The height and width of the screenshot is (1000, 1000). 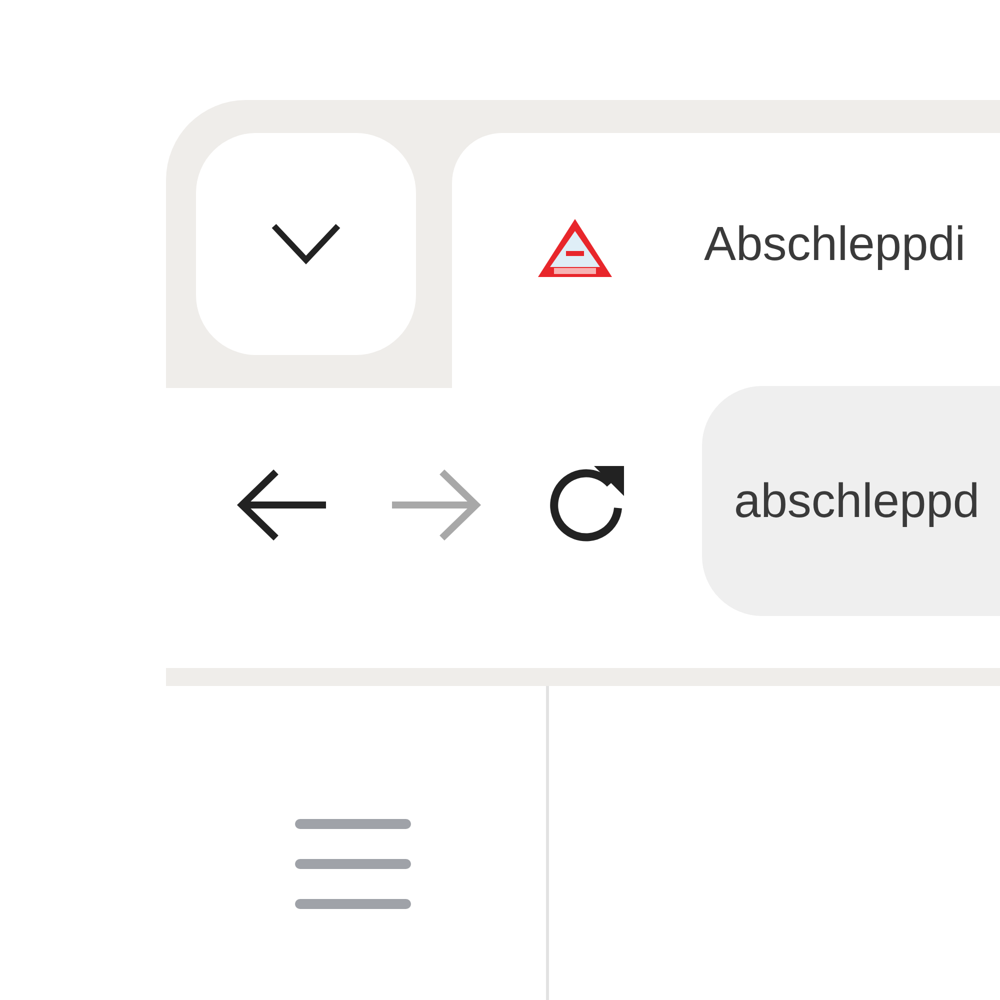 I want to click on tab-title: Abschleppdi, so click(x=835, y=245).